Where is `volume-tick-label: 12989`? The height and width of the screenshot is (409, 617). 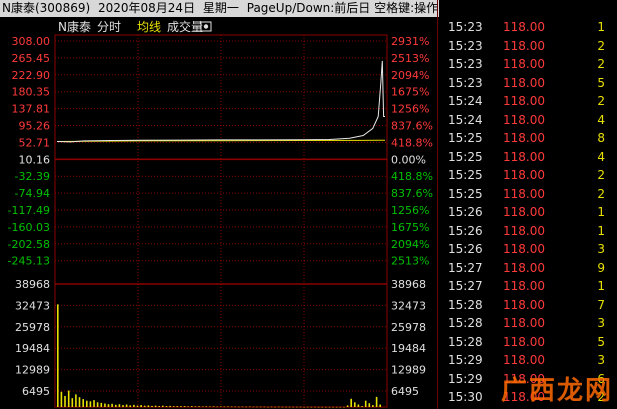 volume-tick-label: 12989 is located at coordinates (32, 370).